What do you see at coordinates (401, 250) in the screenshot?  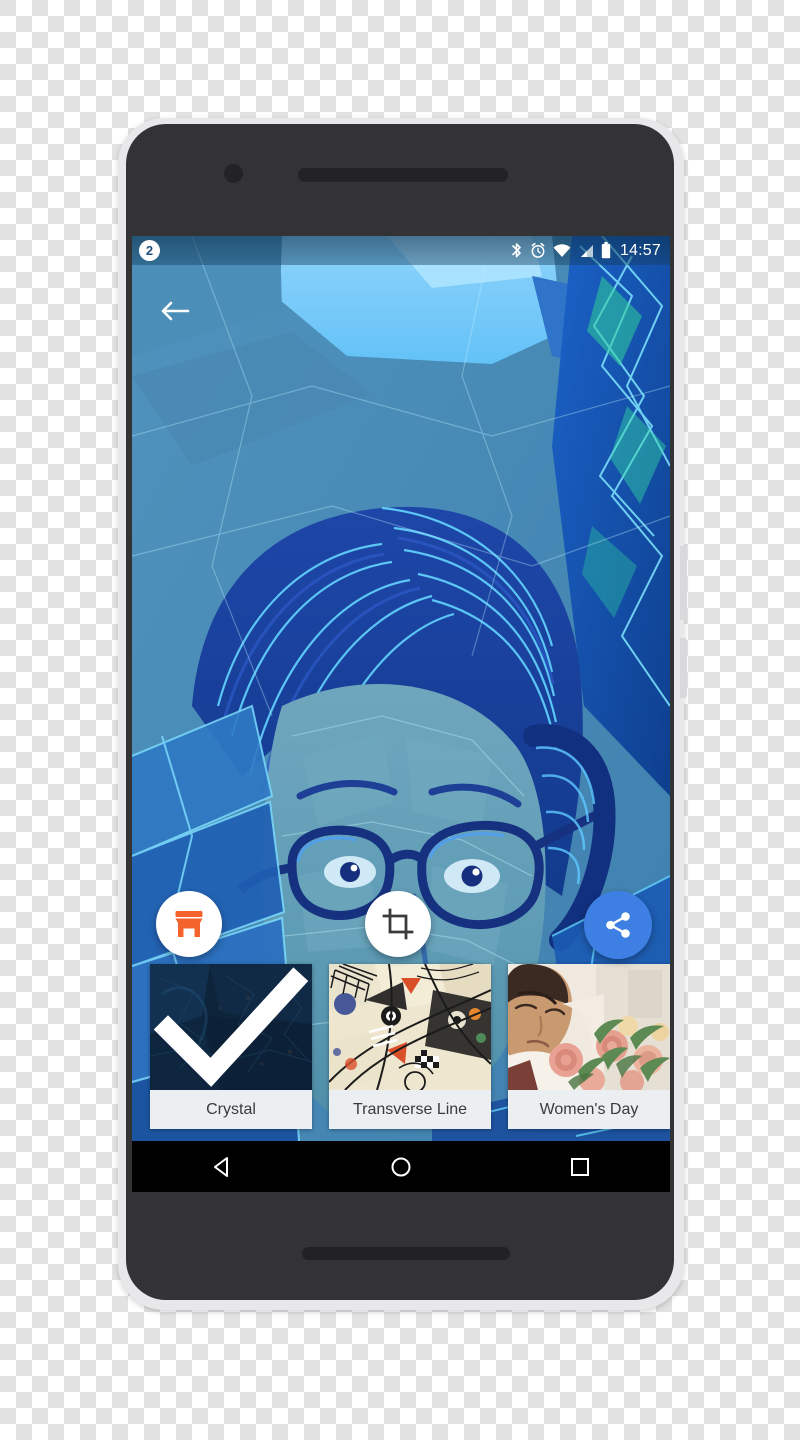 I see `status-bar: 2 14:57` at bounding box center [401, 250].